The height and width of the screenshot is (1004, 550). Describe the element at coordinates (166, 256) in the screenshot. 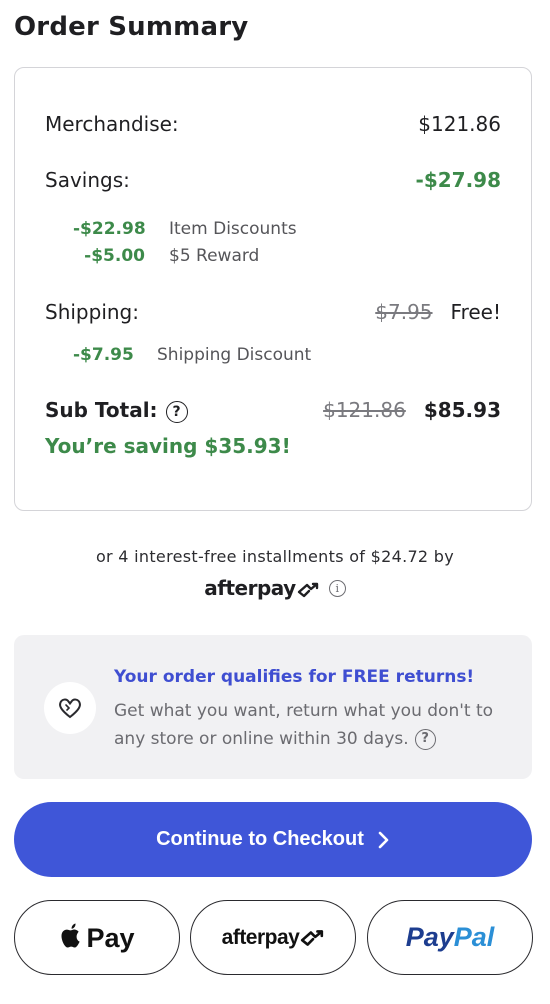

I see `reward-row: -$5.00 $5 Reward` at that location.